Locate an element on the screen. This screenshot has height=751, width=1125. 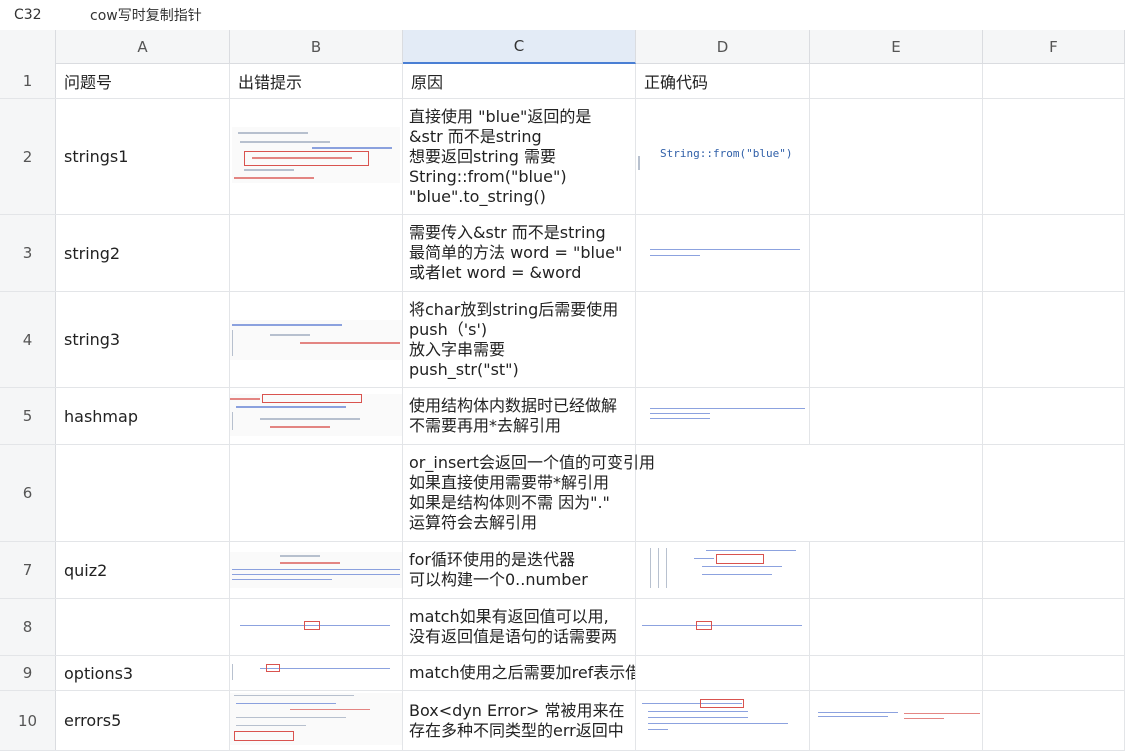
cell-a5: hashmap is located at coordinates (143, 416).